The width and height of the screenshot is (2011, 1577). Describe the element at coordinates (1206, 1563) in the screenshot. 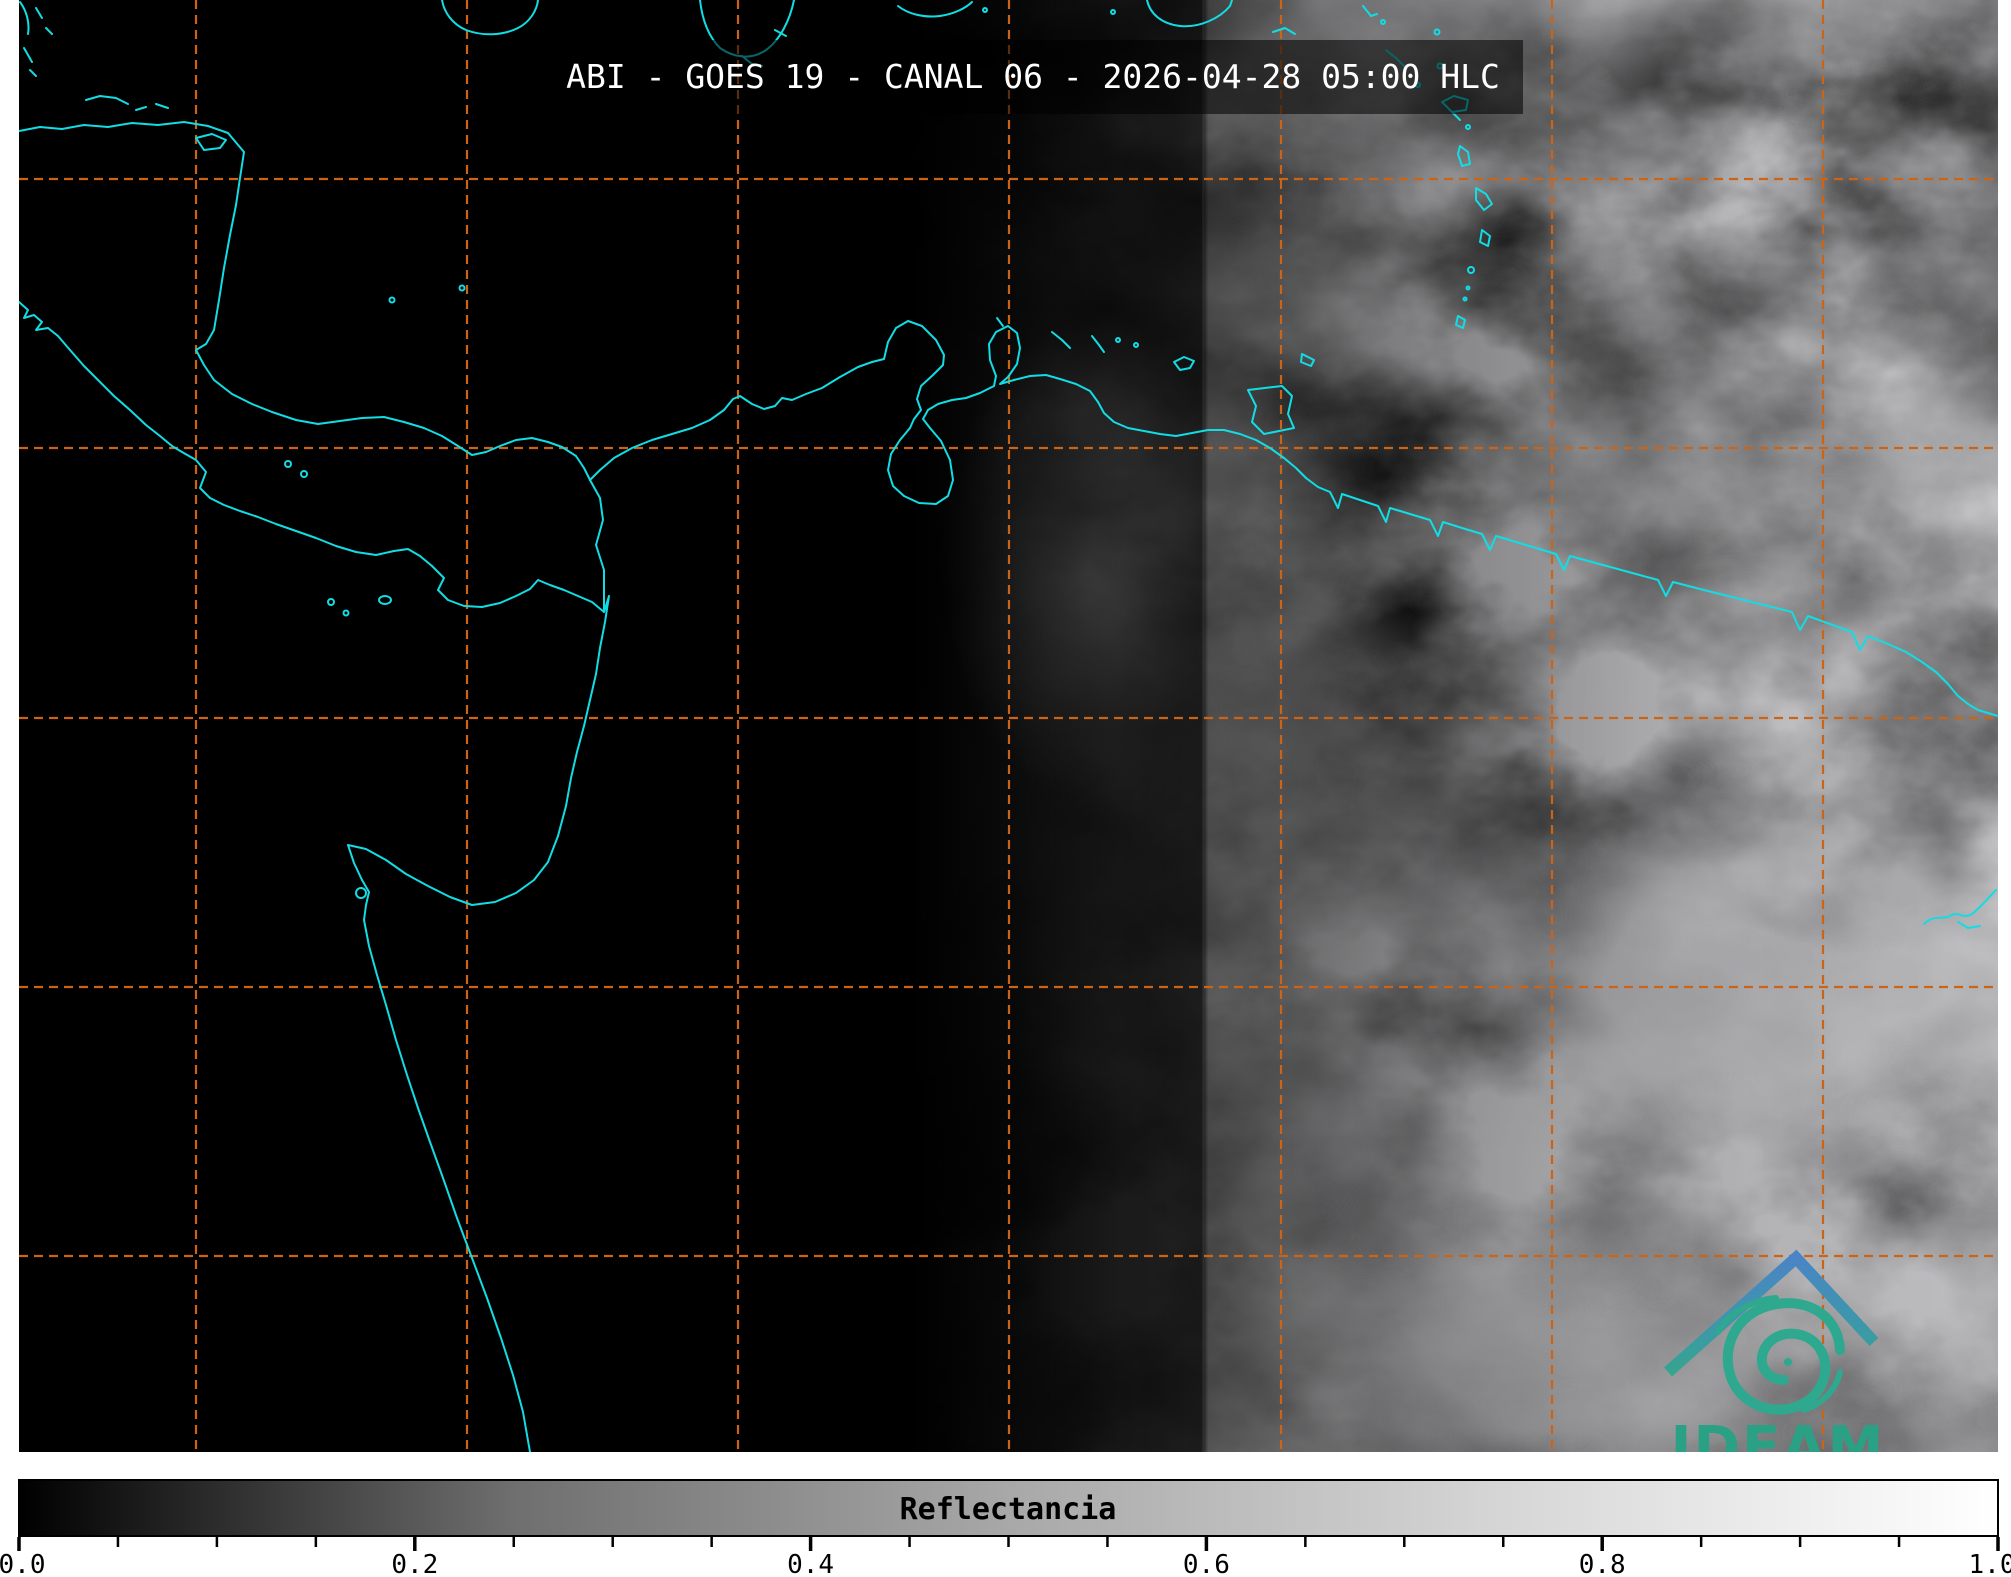

I see `colorbar-tick-label: 0.6` at that location.